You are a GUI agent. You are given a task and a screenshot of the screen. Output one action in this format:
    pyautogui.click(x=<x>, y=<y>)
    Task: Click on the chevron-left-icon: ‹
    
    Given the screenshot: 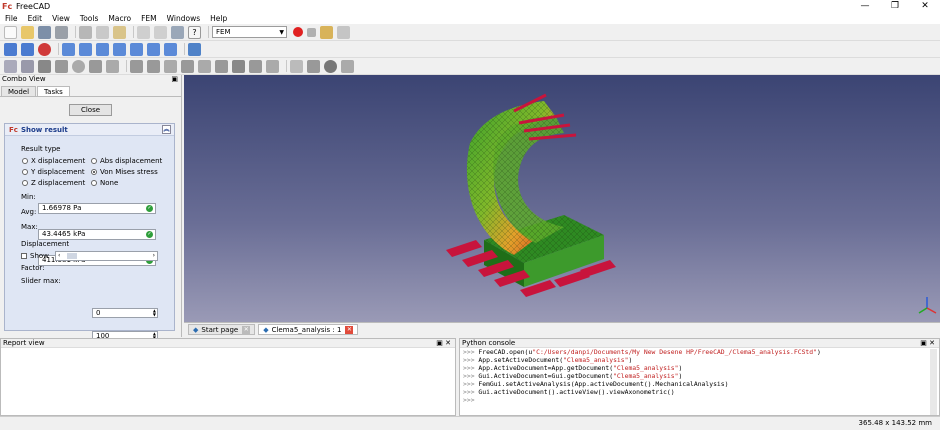 What is the action you would take?
    pyautogui.click(x=59, y=255)
    